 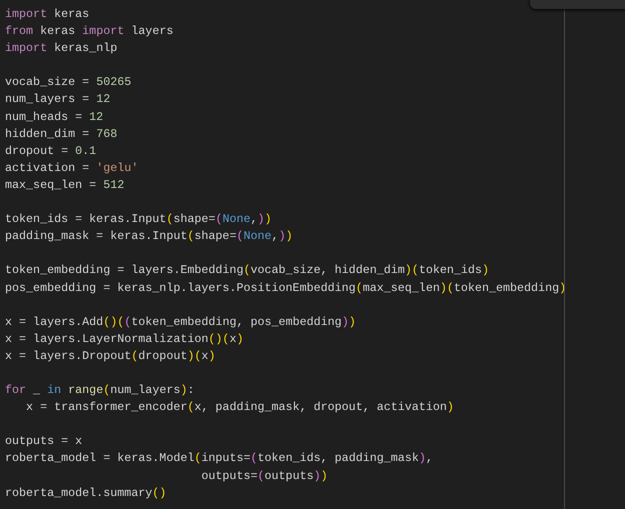 I want to click on code-line: import keras, so click(x=47, y=14).